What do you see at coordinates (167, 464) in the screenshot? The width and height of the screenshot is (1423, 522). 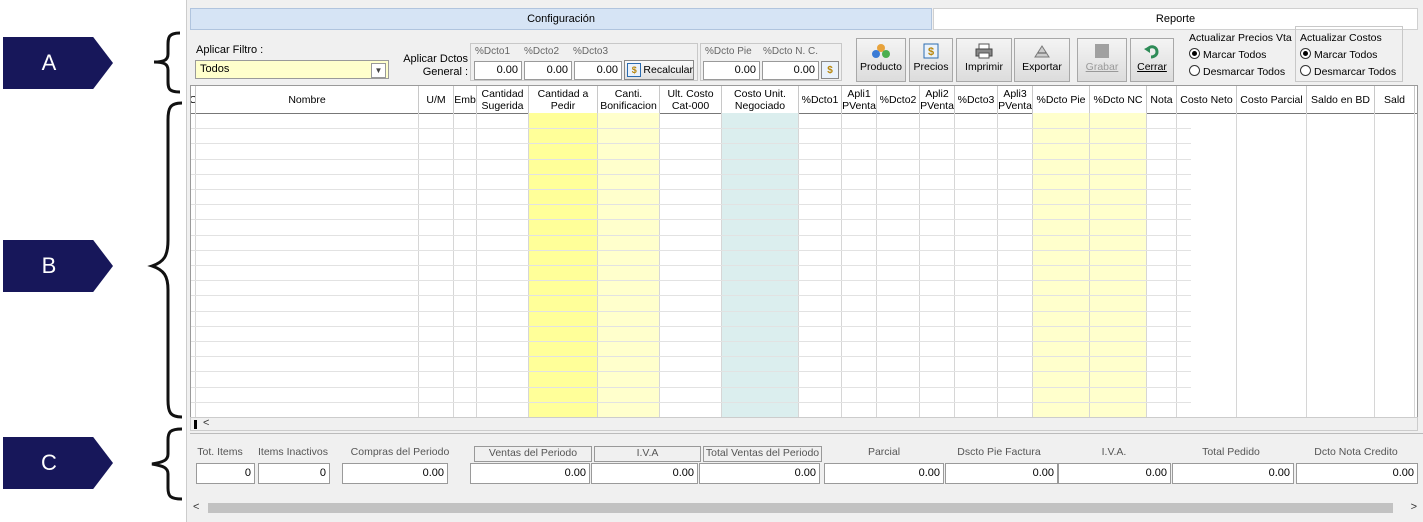 I see `brace-c` at bounding box center [167, 464].